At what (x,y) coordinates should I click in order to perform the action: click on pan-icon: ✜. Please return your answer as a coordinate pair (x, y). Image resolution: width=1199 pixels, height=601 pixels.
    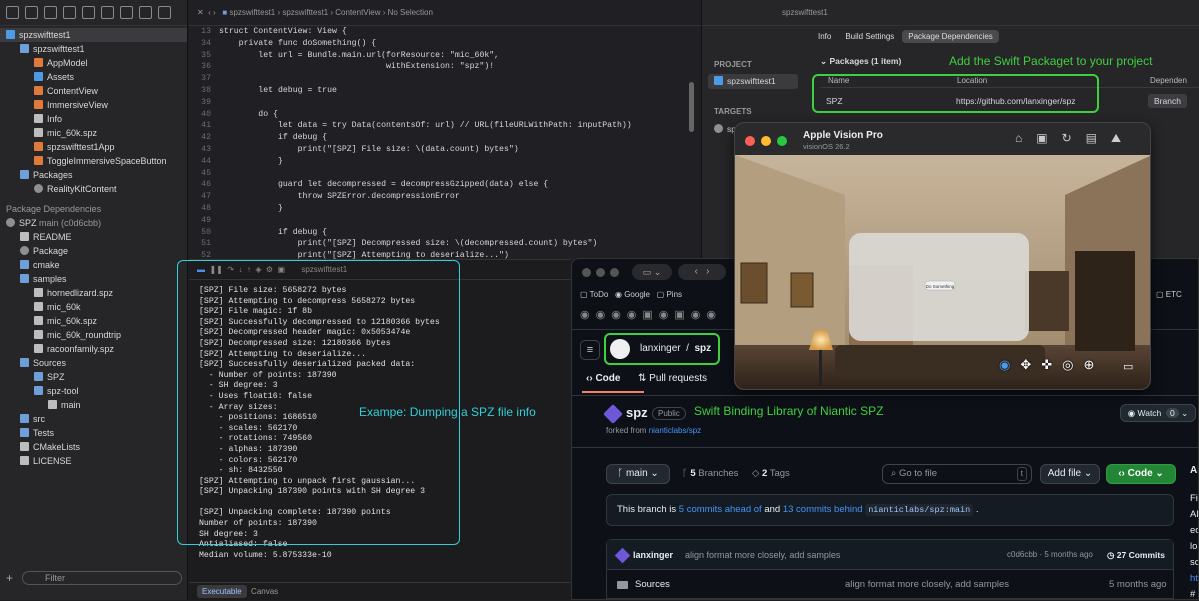
    Looking at the image, I should click on (1051, 364).